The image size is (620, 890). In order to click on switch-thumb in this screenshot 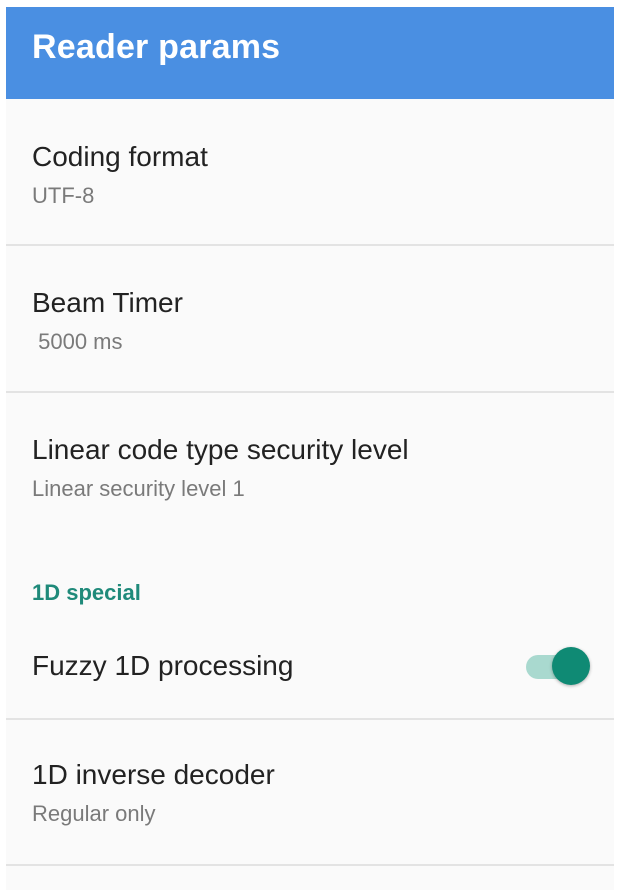, I will do `click(571, 666)`.